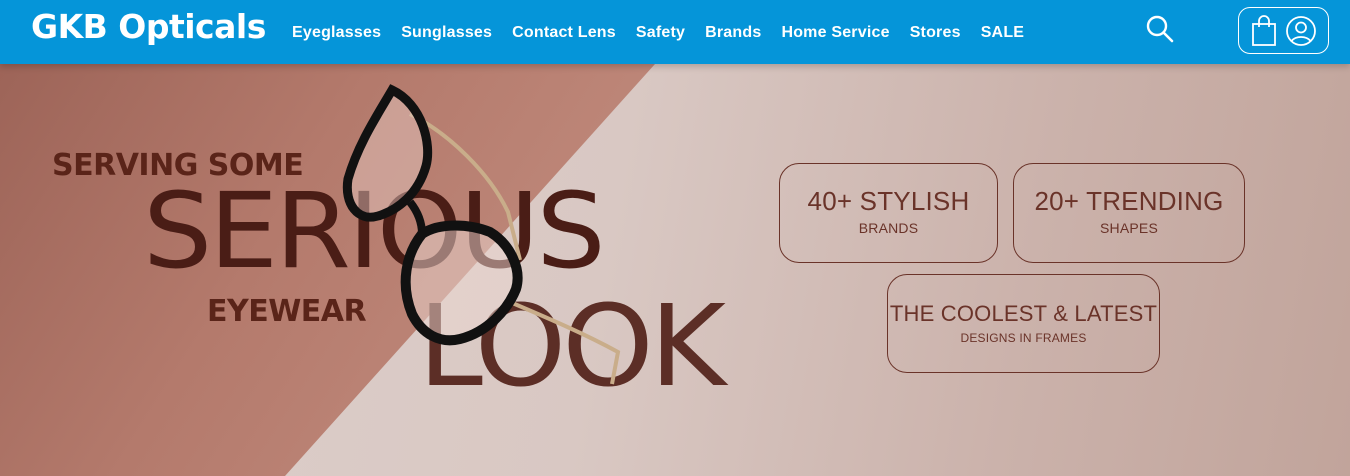 The image size is (1350, 476). Describe the element at coordinates (336, 32) in the screenshot. I see `nav-eyeglasses: Eyeglasses` at that location.